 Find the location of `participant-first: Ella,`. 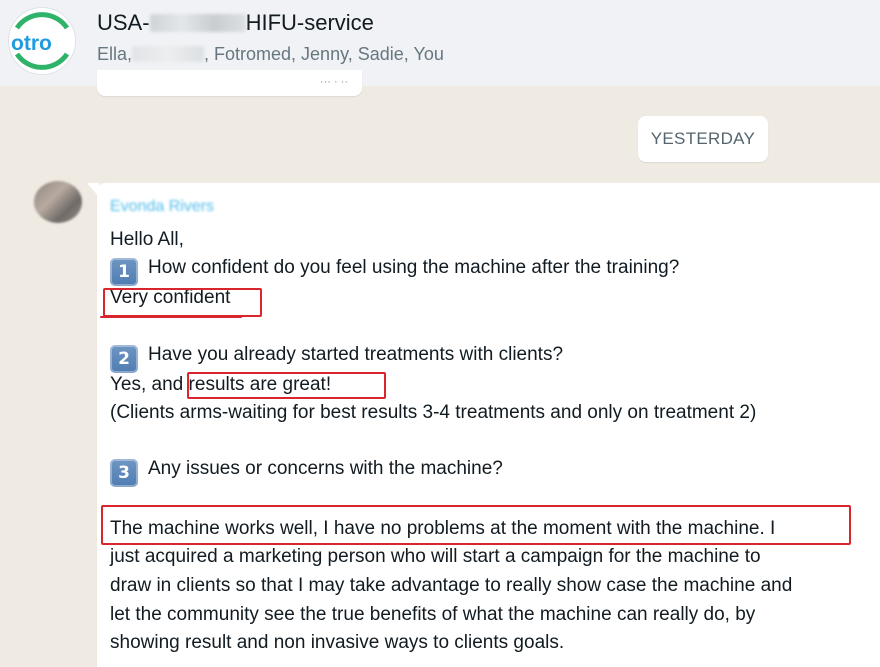

participant-first: Ella, is located at coordinates (115, 54).